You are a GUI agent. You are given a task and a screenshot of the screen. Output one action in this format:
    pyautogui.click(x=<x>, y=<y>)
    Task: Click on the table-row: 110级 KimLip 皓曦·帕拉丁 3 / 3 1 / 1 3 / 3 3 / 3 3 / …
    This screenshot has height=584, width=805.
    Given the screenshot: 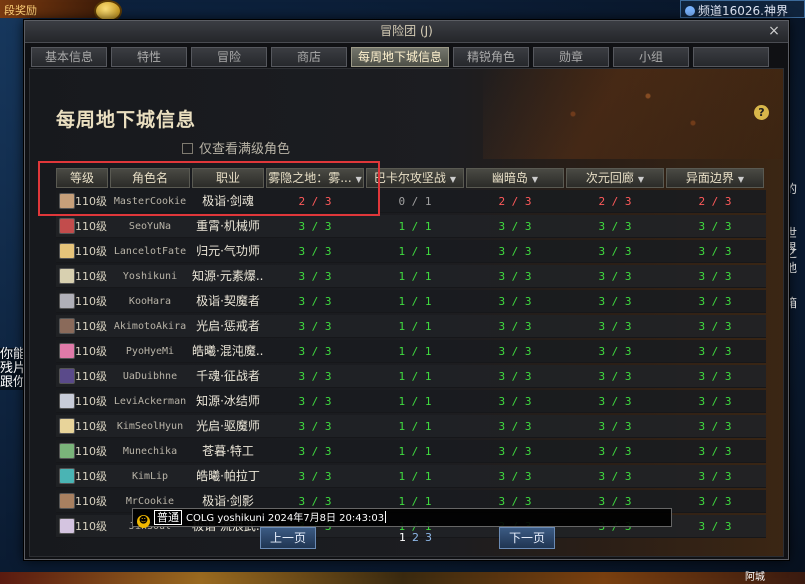 What is the action you would take?
    pyautogui.click(x=411, y=476)
    